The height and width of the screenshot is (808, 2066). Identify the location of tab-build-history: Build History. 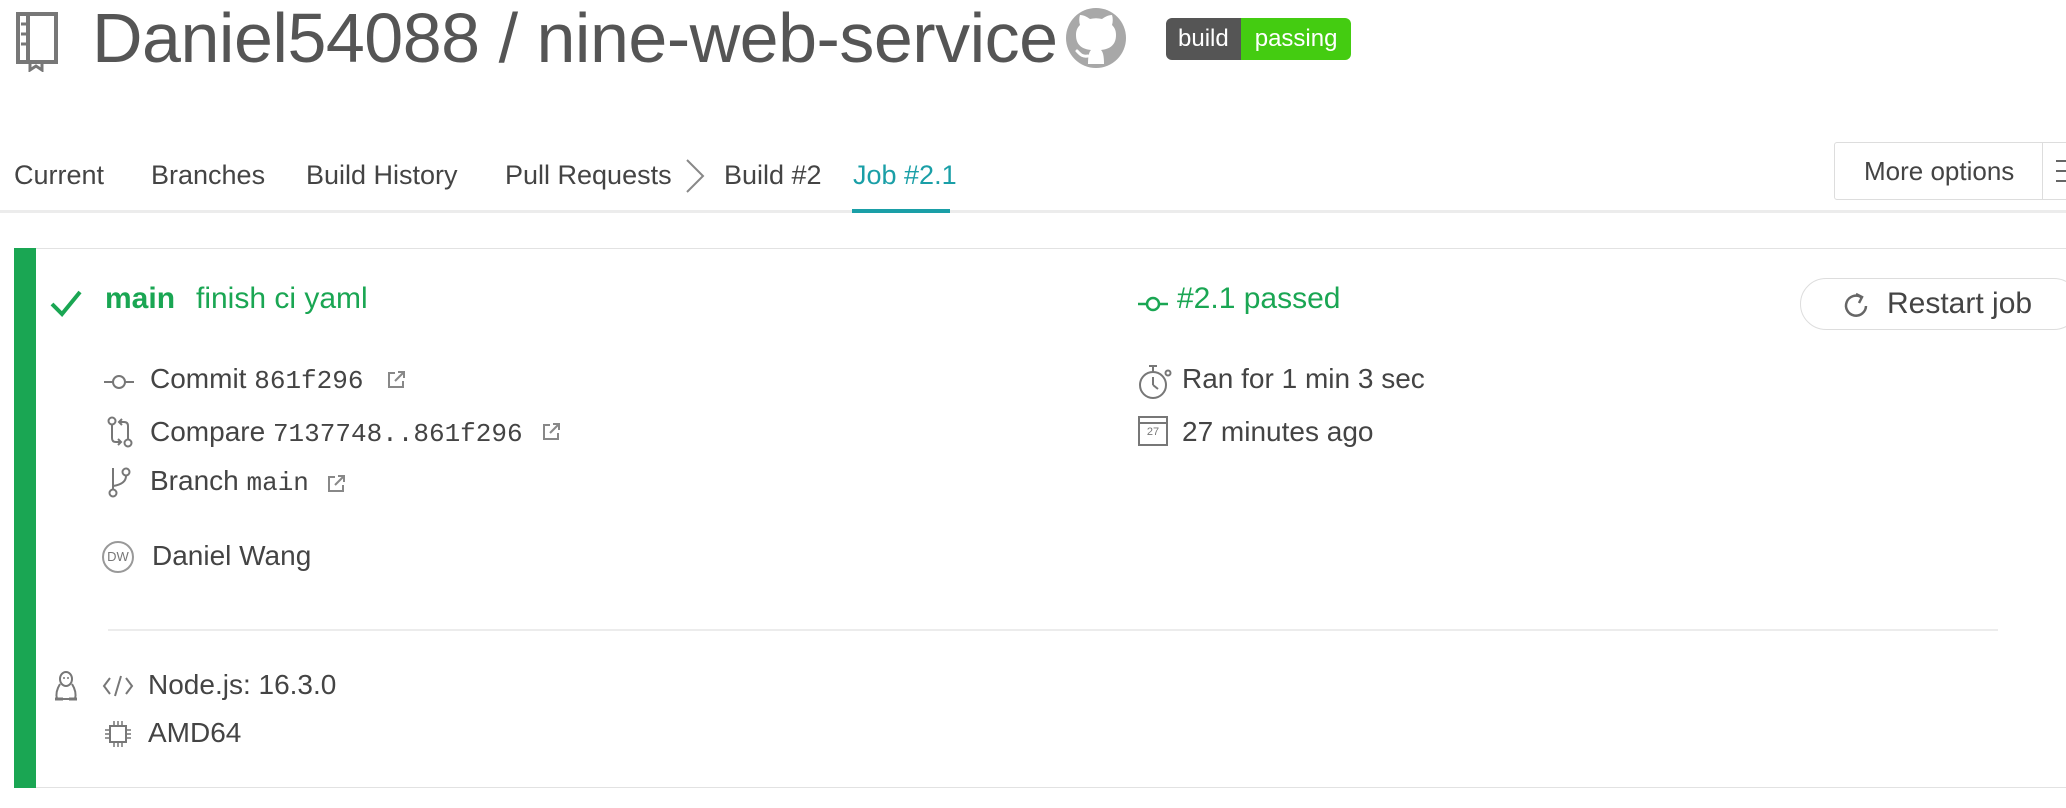
(382, 175).